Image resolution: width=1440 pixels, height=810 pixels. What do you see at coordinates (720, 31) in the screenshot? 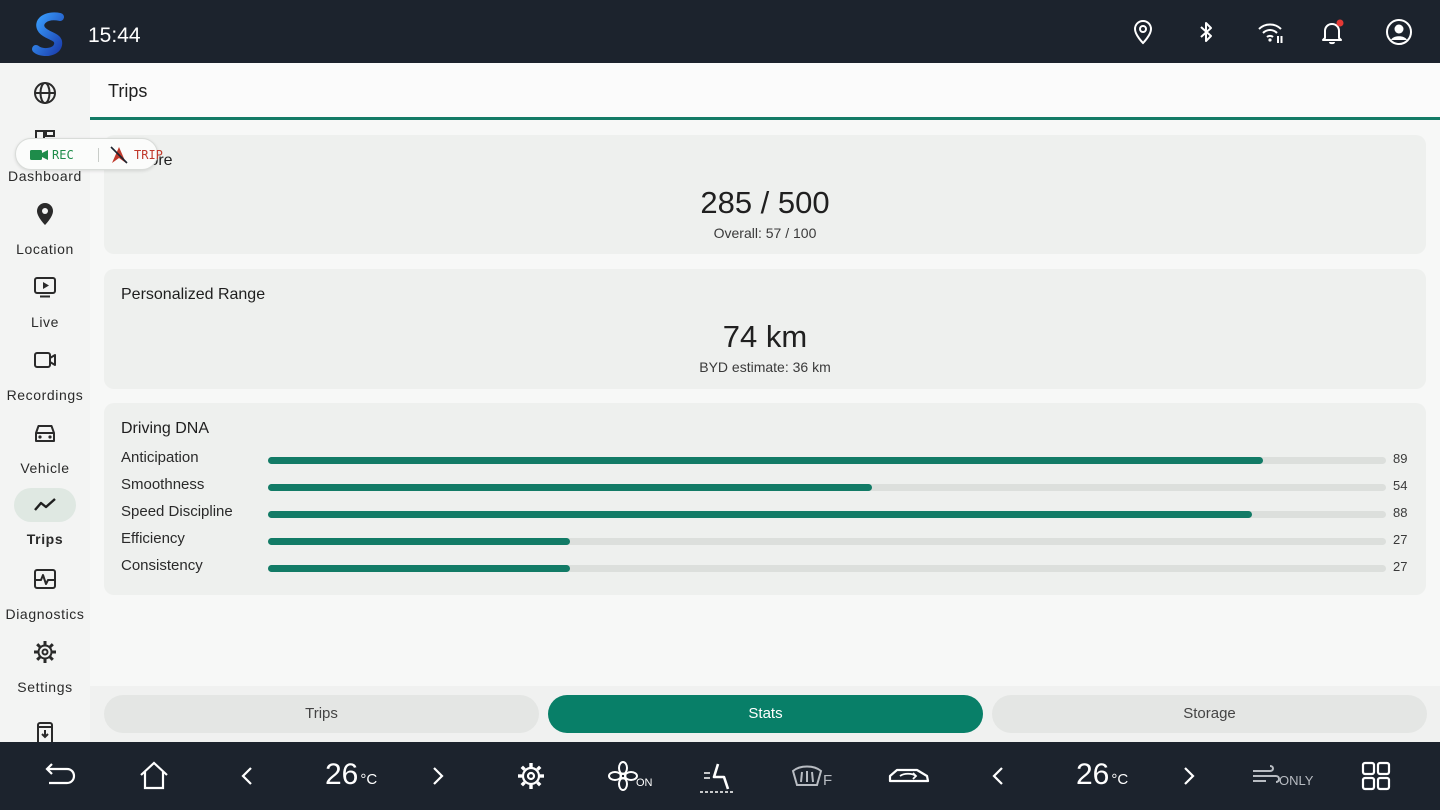
I see `status-bar: 15:44` at bounding box center [720, 31].